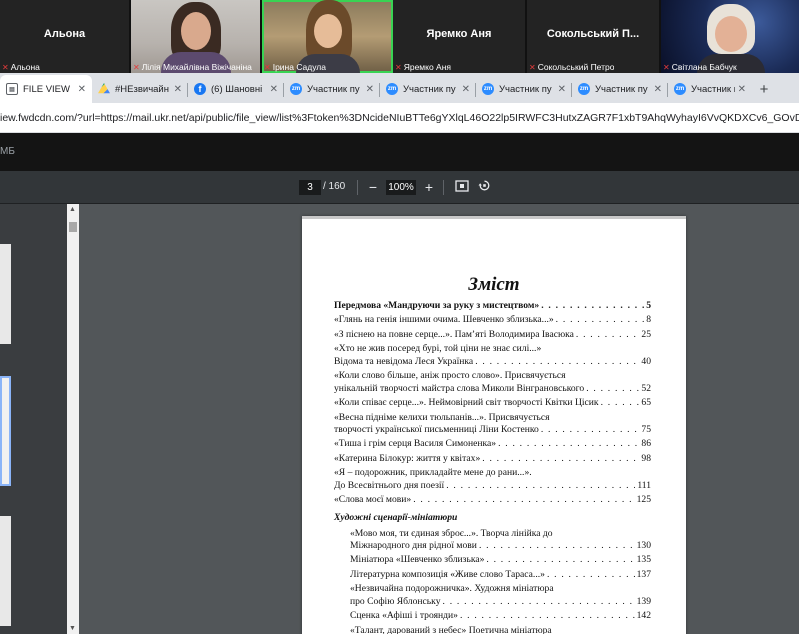  Describe the element at coordinates (295, 67) in the screenshot. I see `participant-name-label: ✕ Ірина Садула` at that location.